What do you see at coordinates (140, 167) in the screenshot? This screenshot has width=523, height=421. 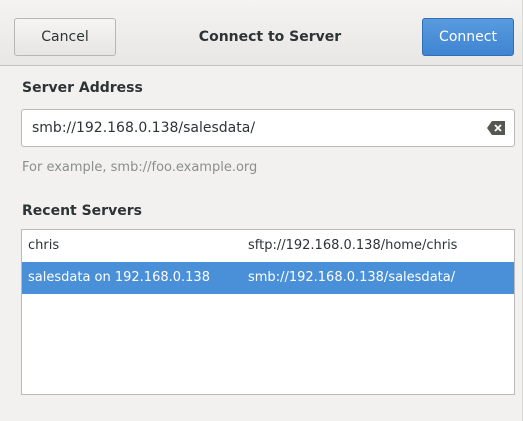 I see `server-address-hint: For example, smb://foo.example.org` at bounding box center [140, 167].